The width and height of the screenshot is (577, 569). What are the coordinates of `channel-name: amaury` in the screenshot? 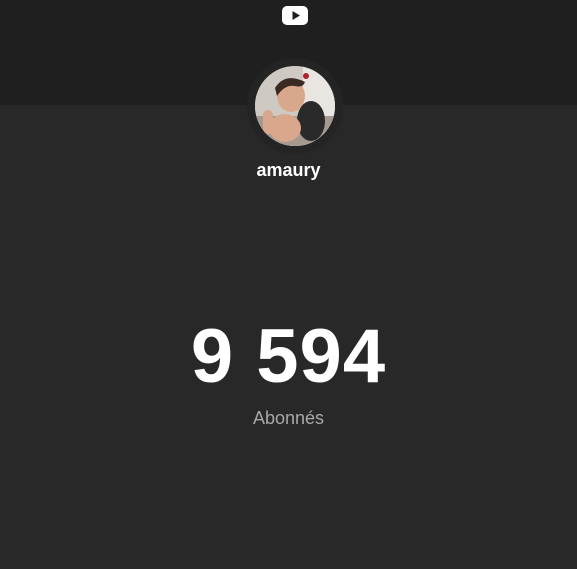 It's located at (288, 170).